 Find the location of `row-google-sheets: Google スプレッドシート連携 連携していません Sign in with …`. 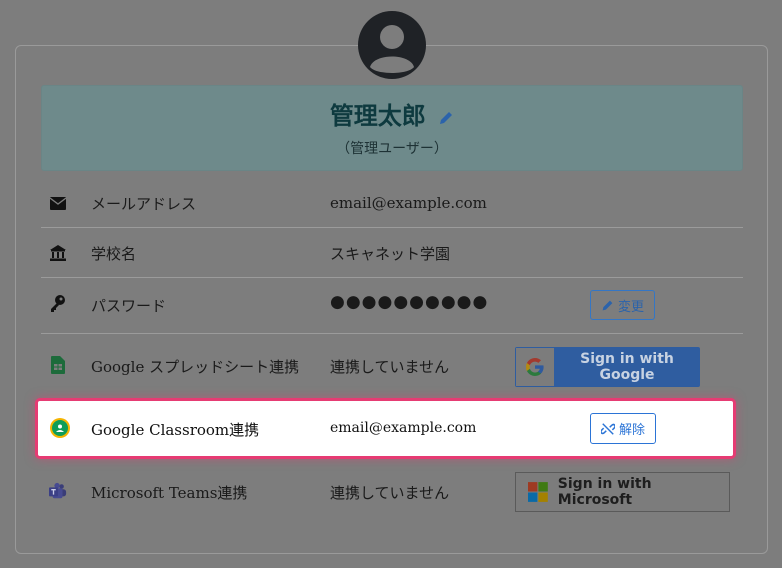

row-google-sheets: Google スプレッドシート連携 連携していません Sign in with … is located at coordinates (392, 365).